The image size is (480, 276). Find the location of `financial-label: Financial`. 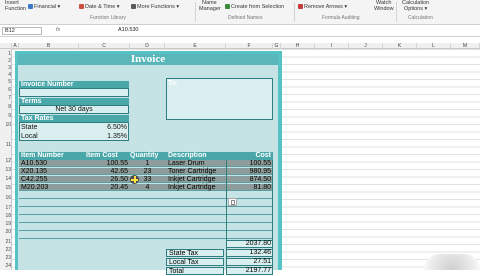

financial-label: Financial is located at coordinates (45, 7).